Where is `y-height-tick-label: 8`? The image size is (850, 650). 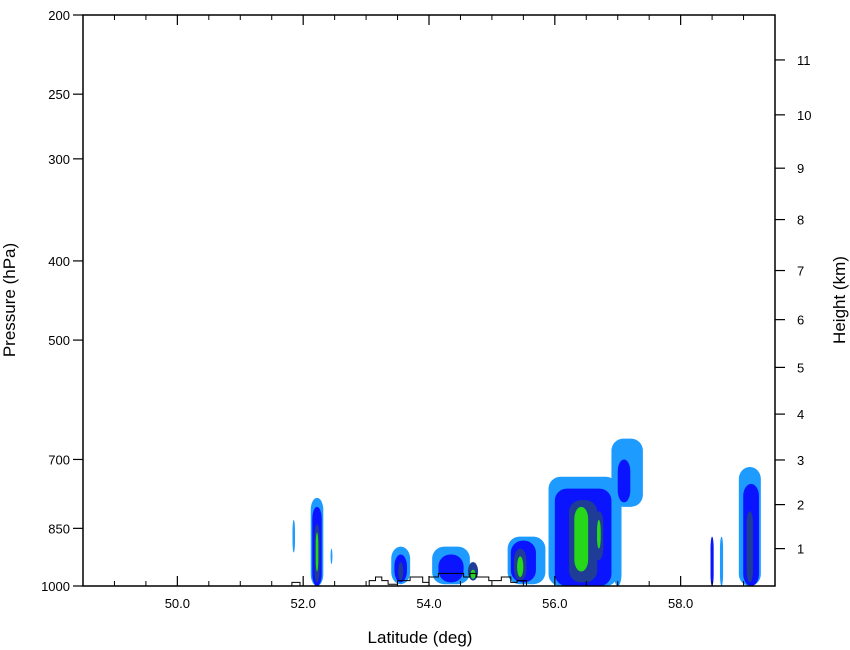
y-height-tick-label: 8 is located at coordinates (800, 220).